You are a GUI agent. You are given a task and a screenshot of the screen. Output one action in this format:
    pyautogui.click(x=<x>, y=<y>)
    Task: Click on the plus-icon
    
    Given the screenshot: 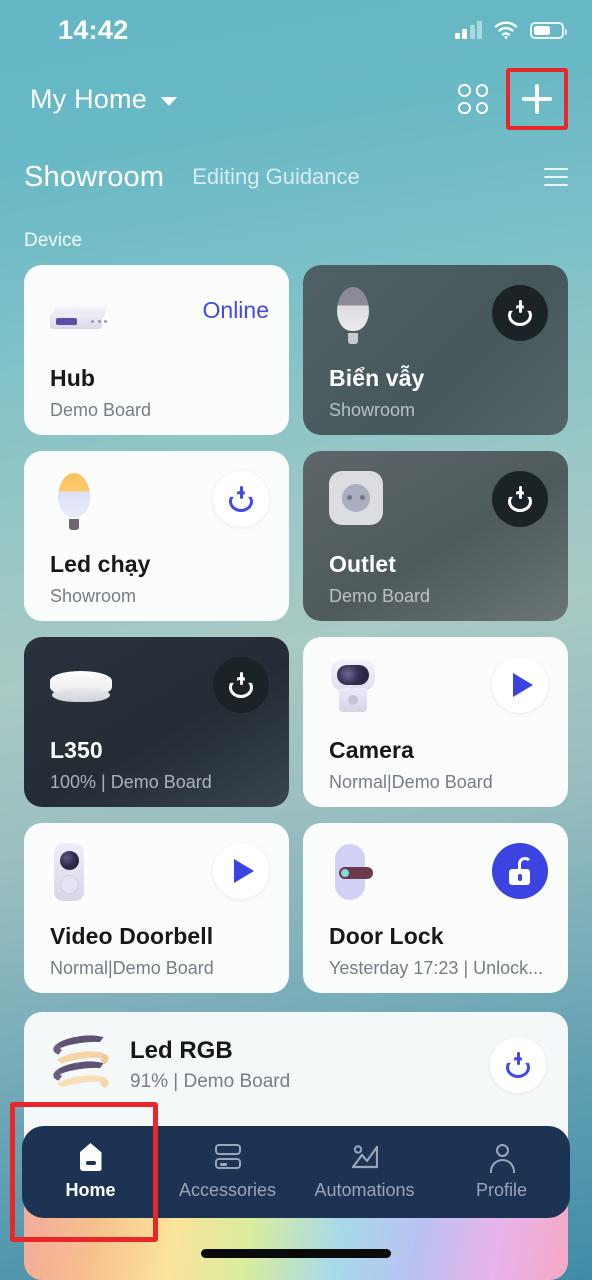 What is the action you would take?
    pyautogui.click(x=537, y=99)
    